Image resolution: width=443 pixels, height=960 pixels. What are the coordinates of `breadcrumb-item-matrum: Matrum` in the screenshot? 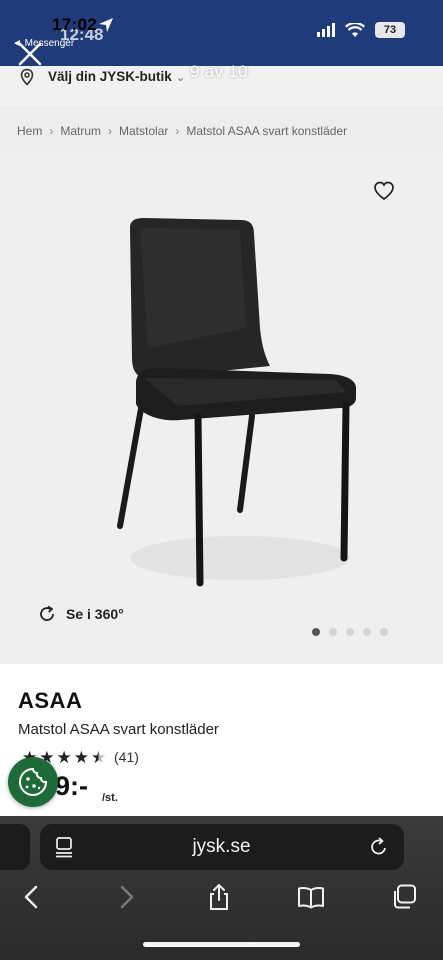 It's located at (80, 131).